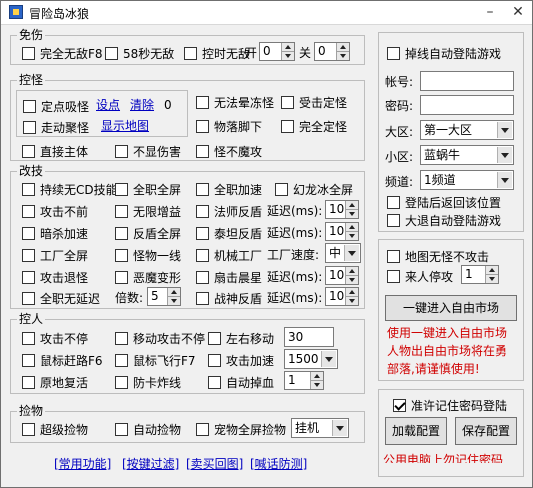 The height and width of the screenshot is (488, 533). Describe the element at coordinates (139, 53) in the screenshot. I see `invincible-58-checkbox: 58秒无敌` at that location.